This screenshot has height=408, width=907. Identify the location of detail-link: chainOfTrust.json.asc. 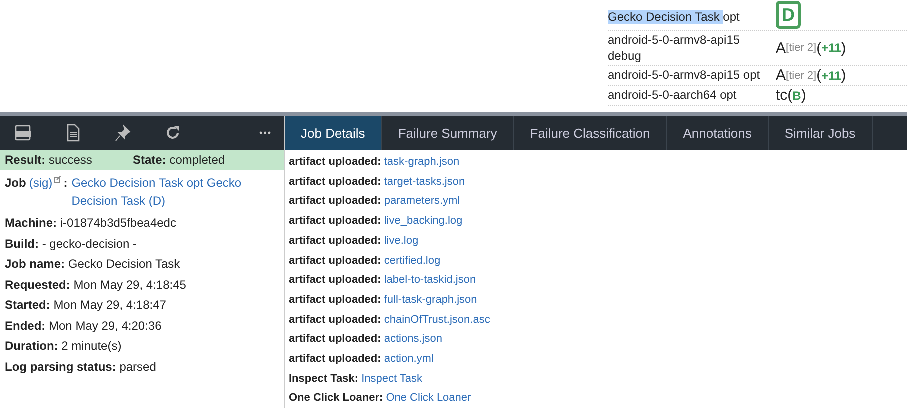
(437, 320).